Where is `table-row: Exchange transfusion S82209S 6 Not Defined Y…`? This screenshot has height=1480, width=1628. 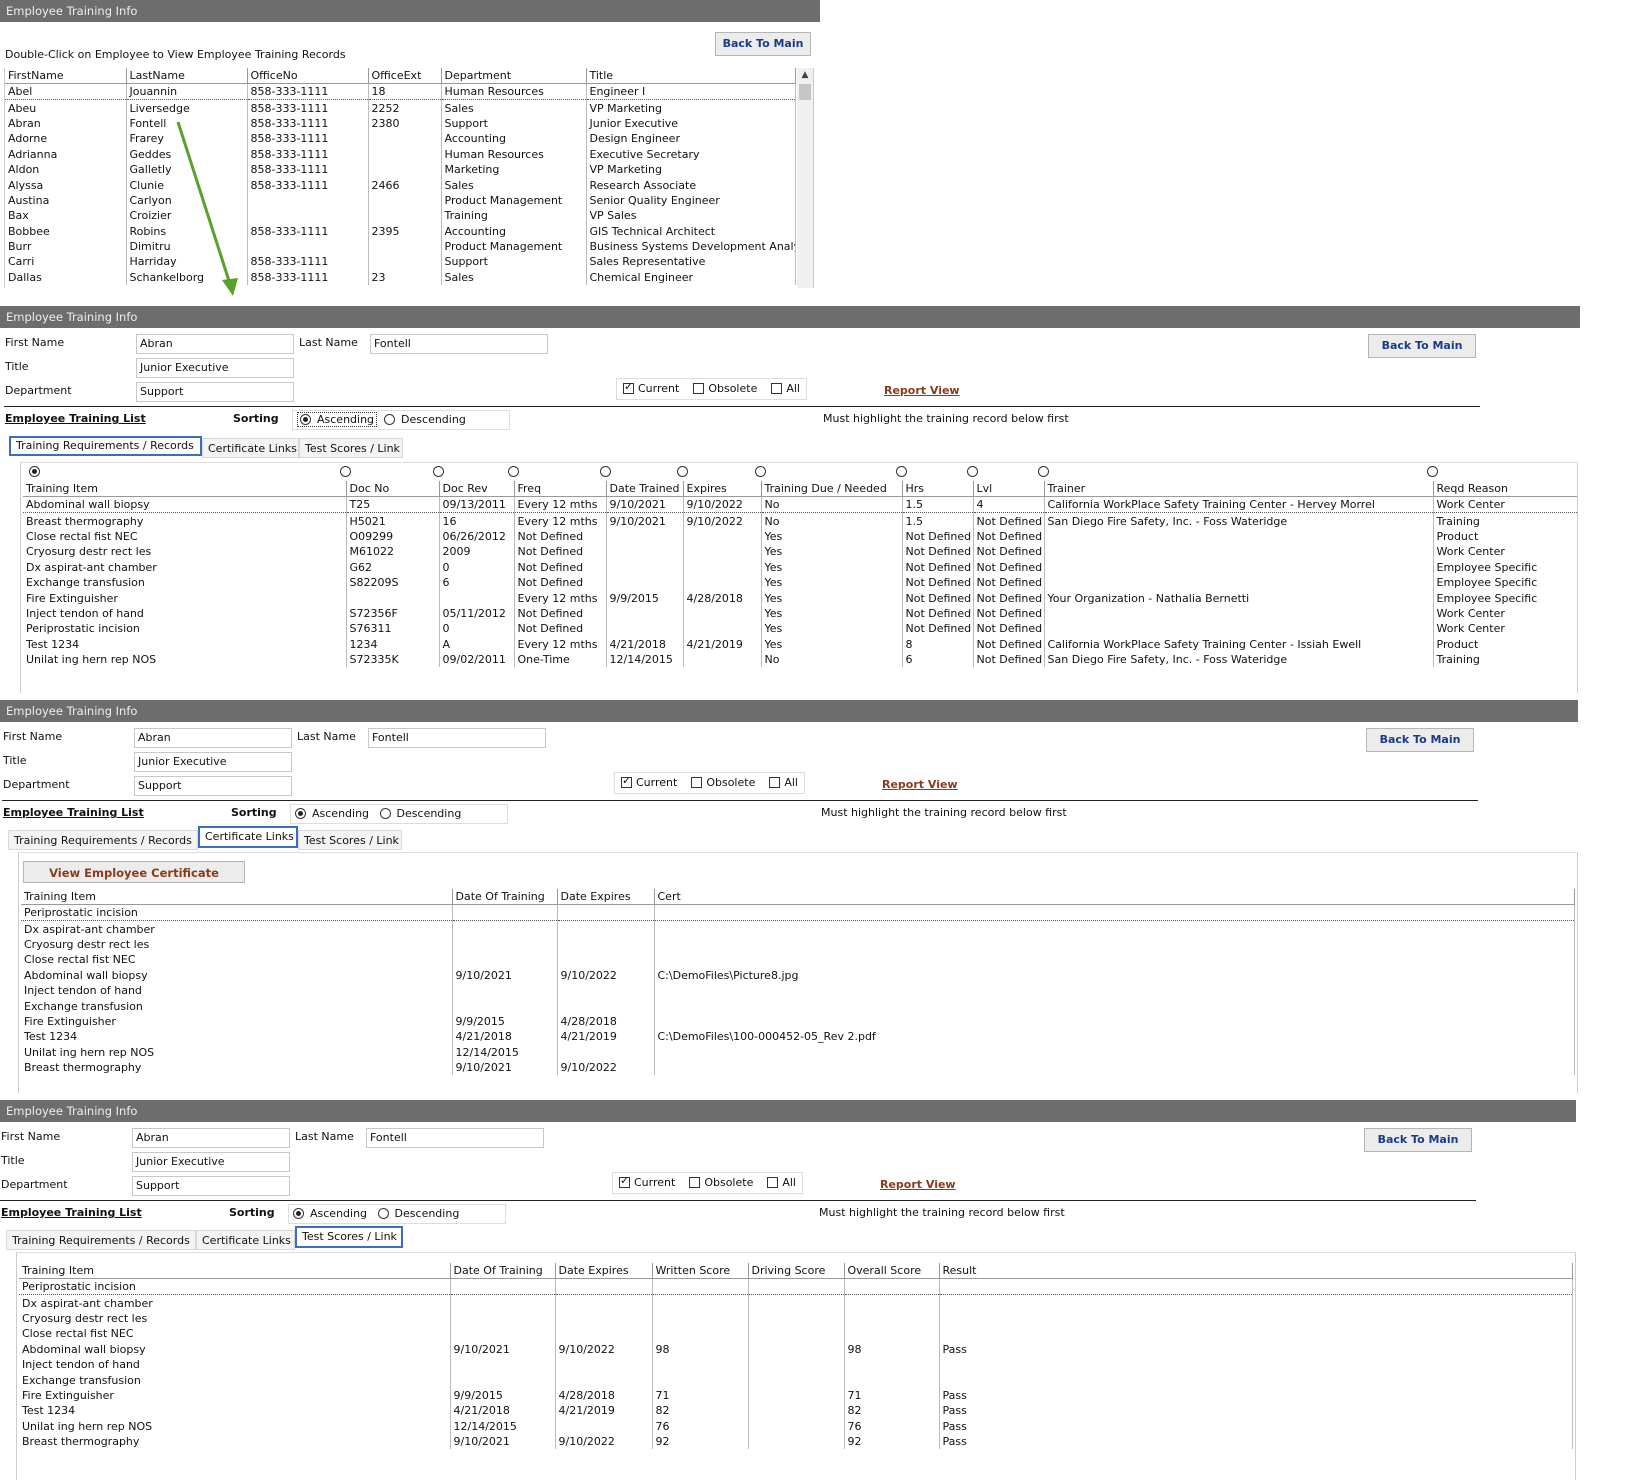
table-row: Exchange transfusion S82209S 6 Not Defined Y… is located at coordinates (800, 582).